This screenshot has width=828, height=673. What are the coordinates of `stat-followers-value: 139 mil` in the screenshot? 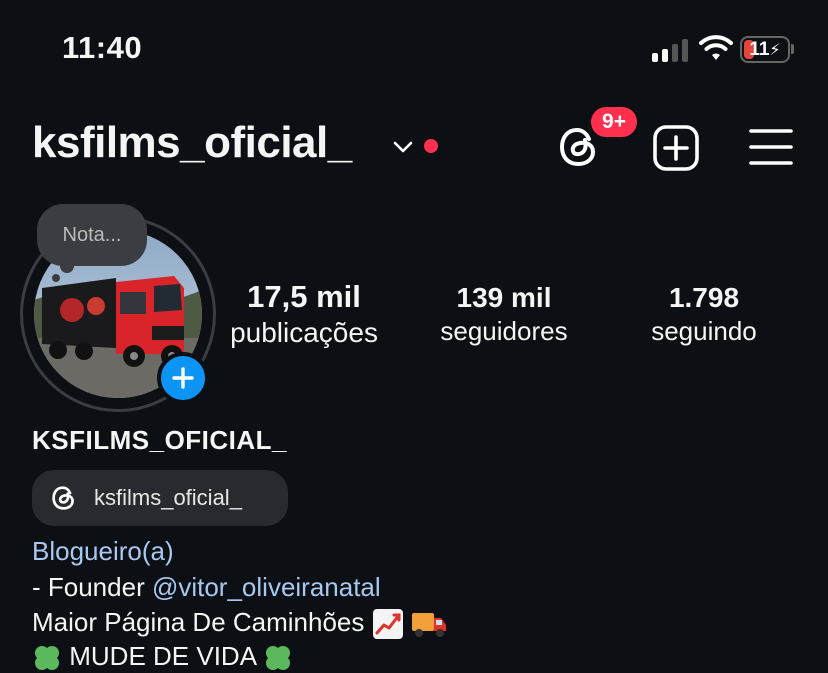 It's located at (504, 297).